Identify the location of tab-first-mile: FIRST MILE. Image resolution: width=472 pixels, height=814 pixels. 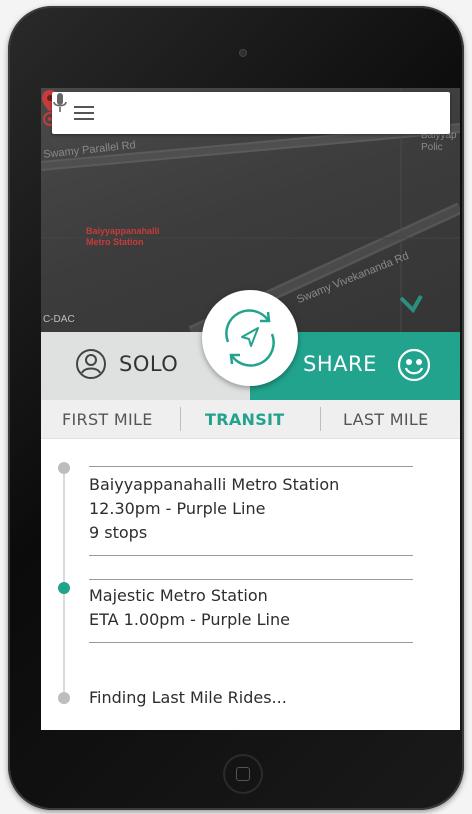
(107, 419).